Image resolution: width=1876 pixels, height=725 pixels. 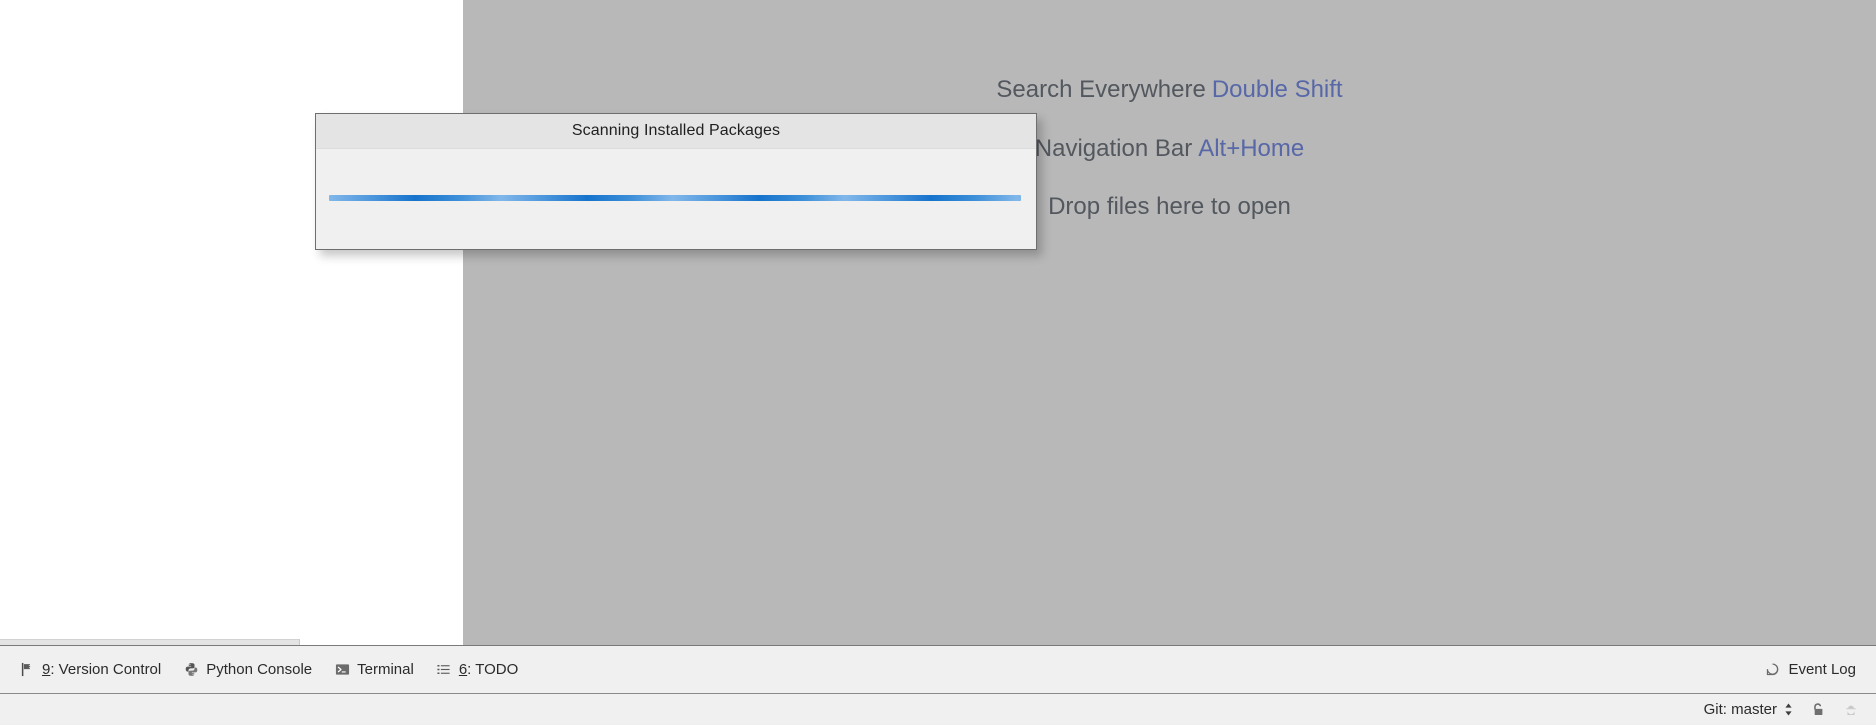 What do you see at coordinates (1169, 206) in the screenshot?
I see `hint-label: Drop files here to open` at bounding box center [1169, 206].